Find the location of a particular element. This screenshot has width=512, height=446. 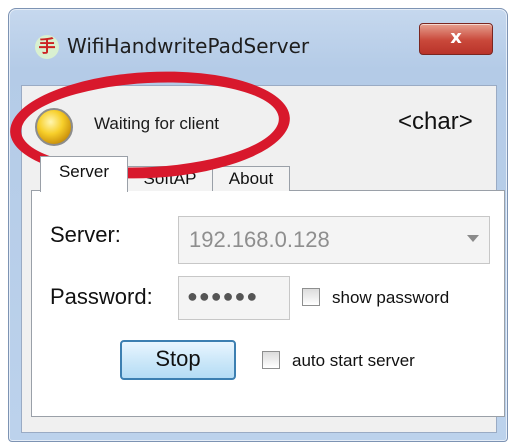

tab-softap: SoftAP is located at coordinates (170, 178).